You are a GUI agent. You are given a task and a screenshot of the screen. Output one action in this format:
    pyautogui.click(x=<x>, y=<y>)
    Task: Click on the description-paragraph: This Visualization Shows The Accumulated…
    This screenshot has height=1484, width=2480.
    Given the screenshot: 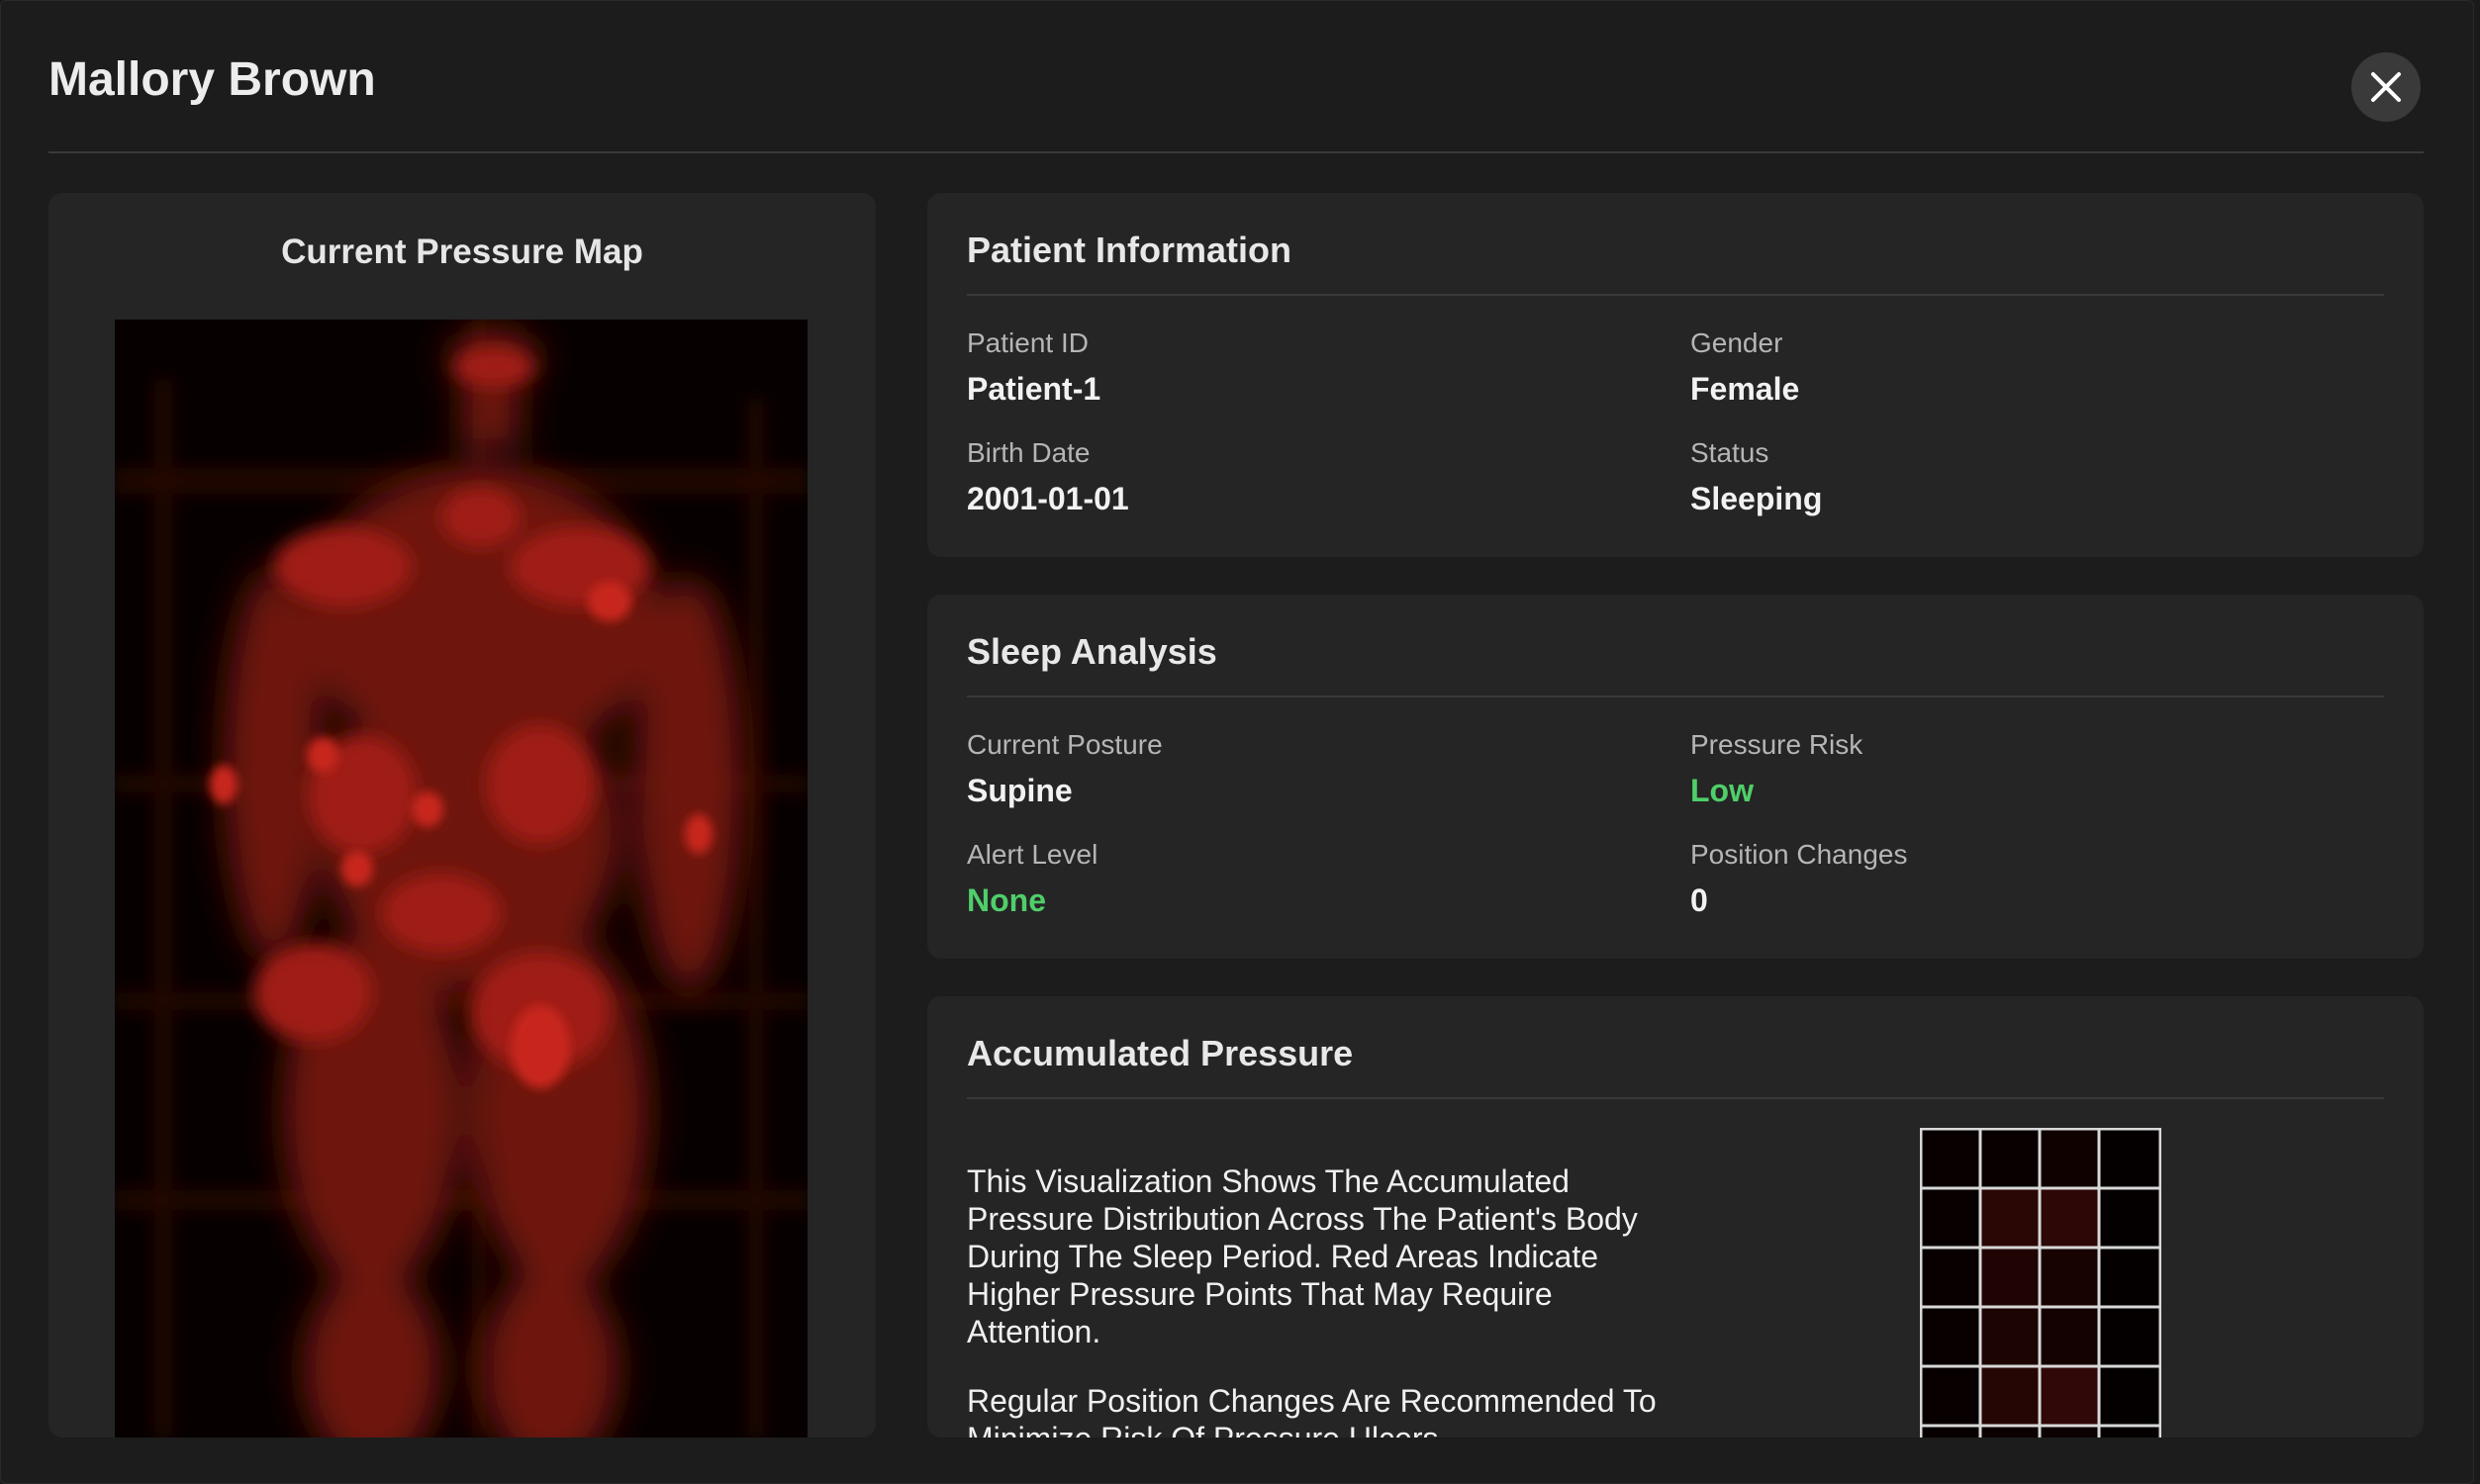 What is the action you would take?
    pyautogui.click(x=1302, y=1256)
    